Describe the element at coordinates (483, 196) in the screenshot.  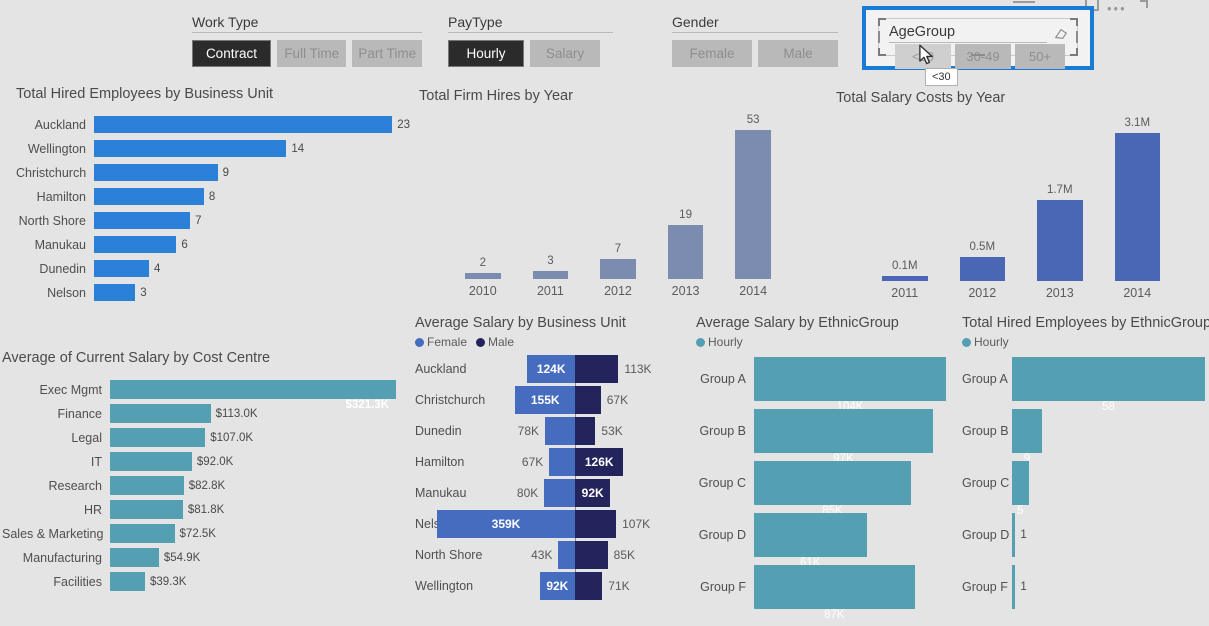
I see `chart-column-group: 2` at that location.